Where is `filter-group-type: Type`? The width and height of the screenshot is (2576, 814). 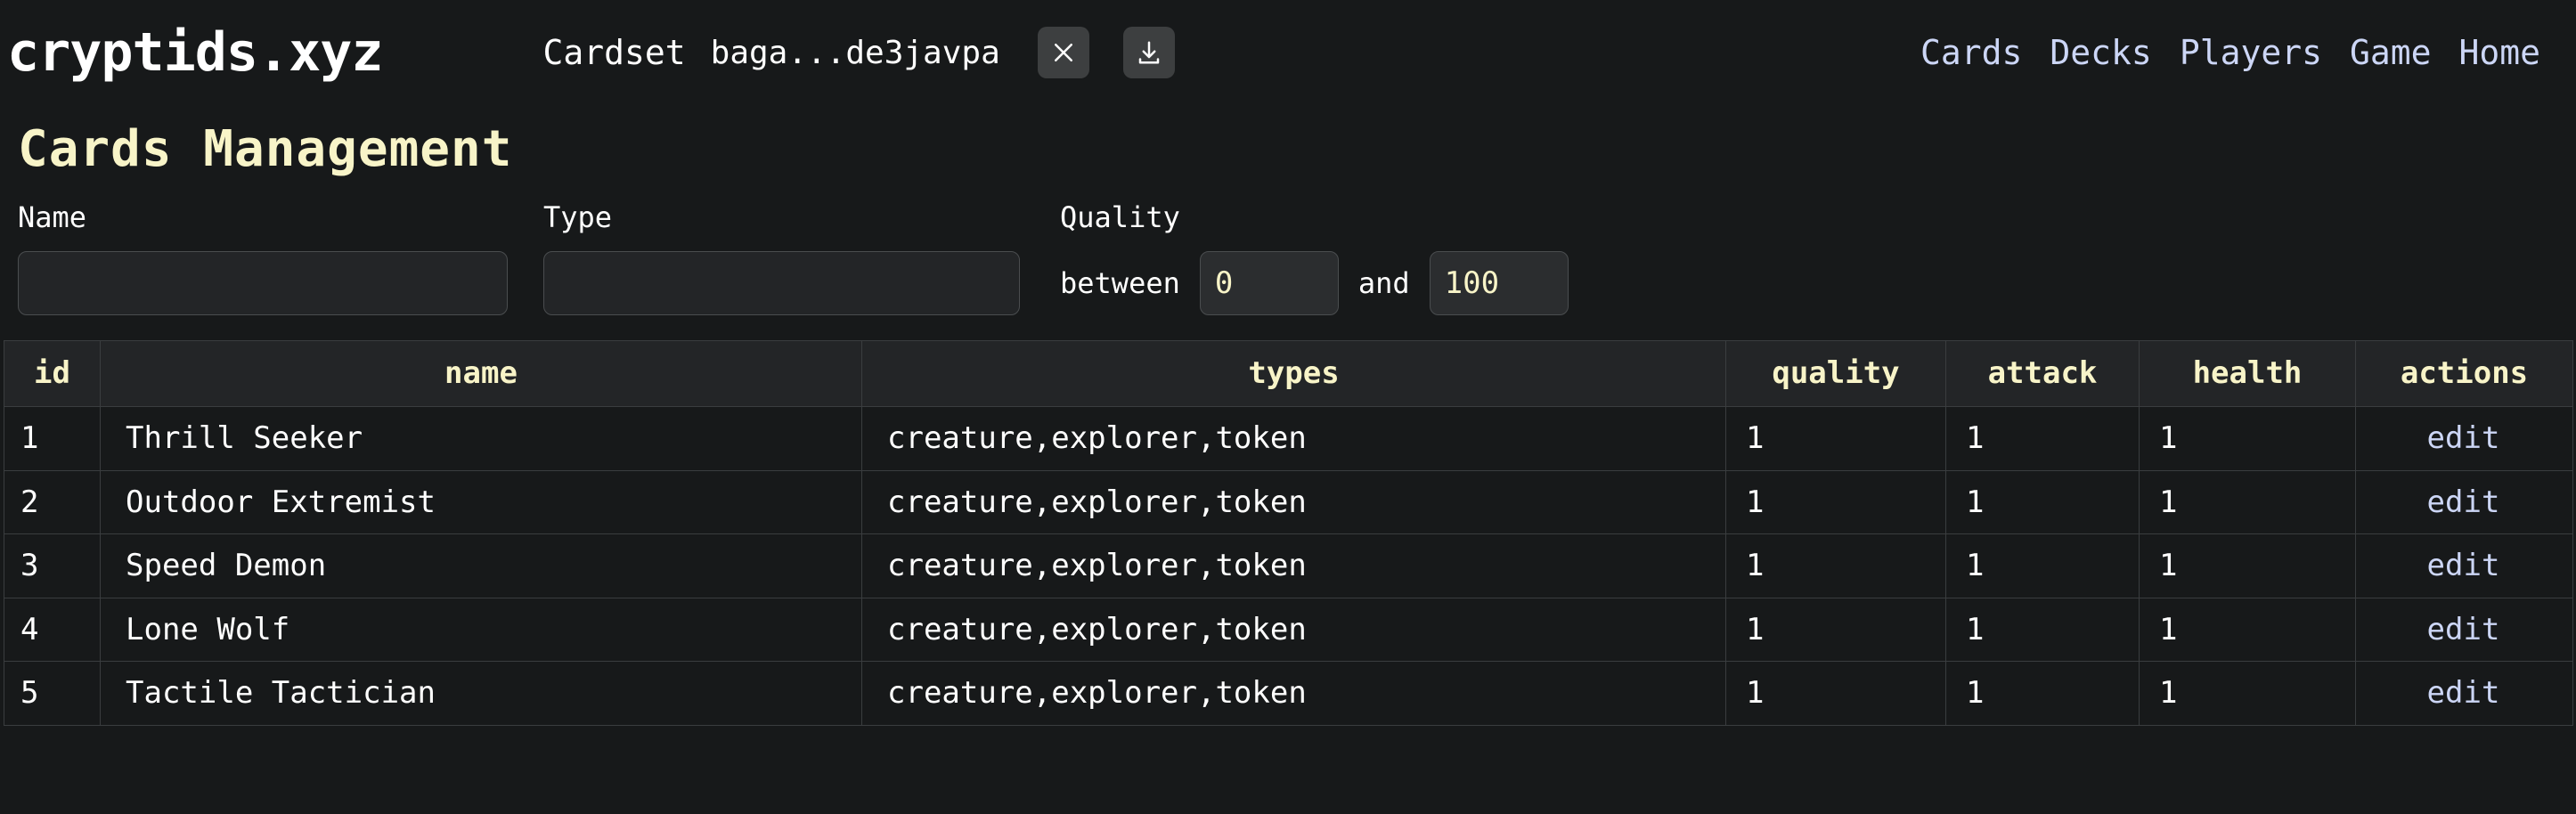 filter-group-type: Type is located at coordinates (781, 258).